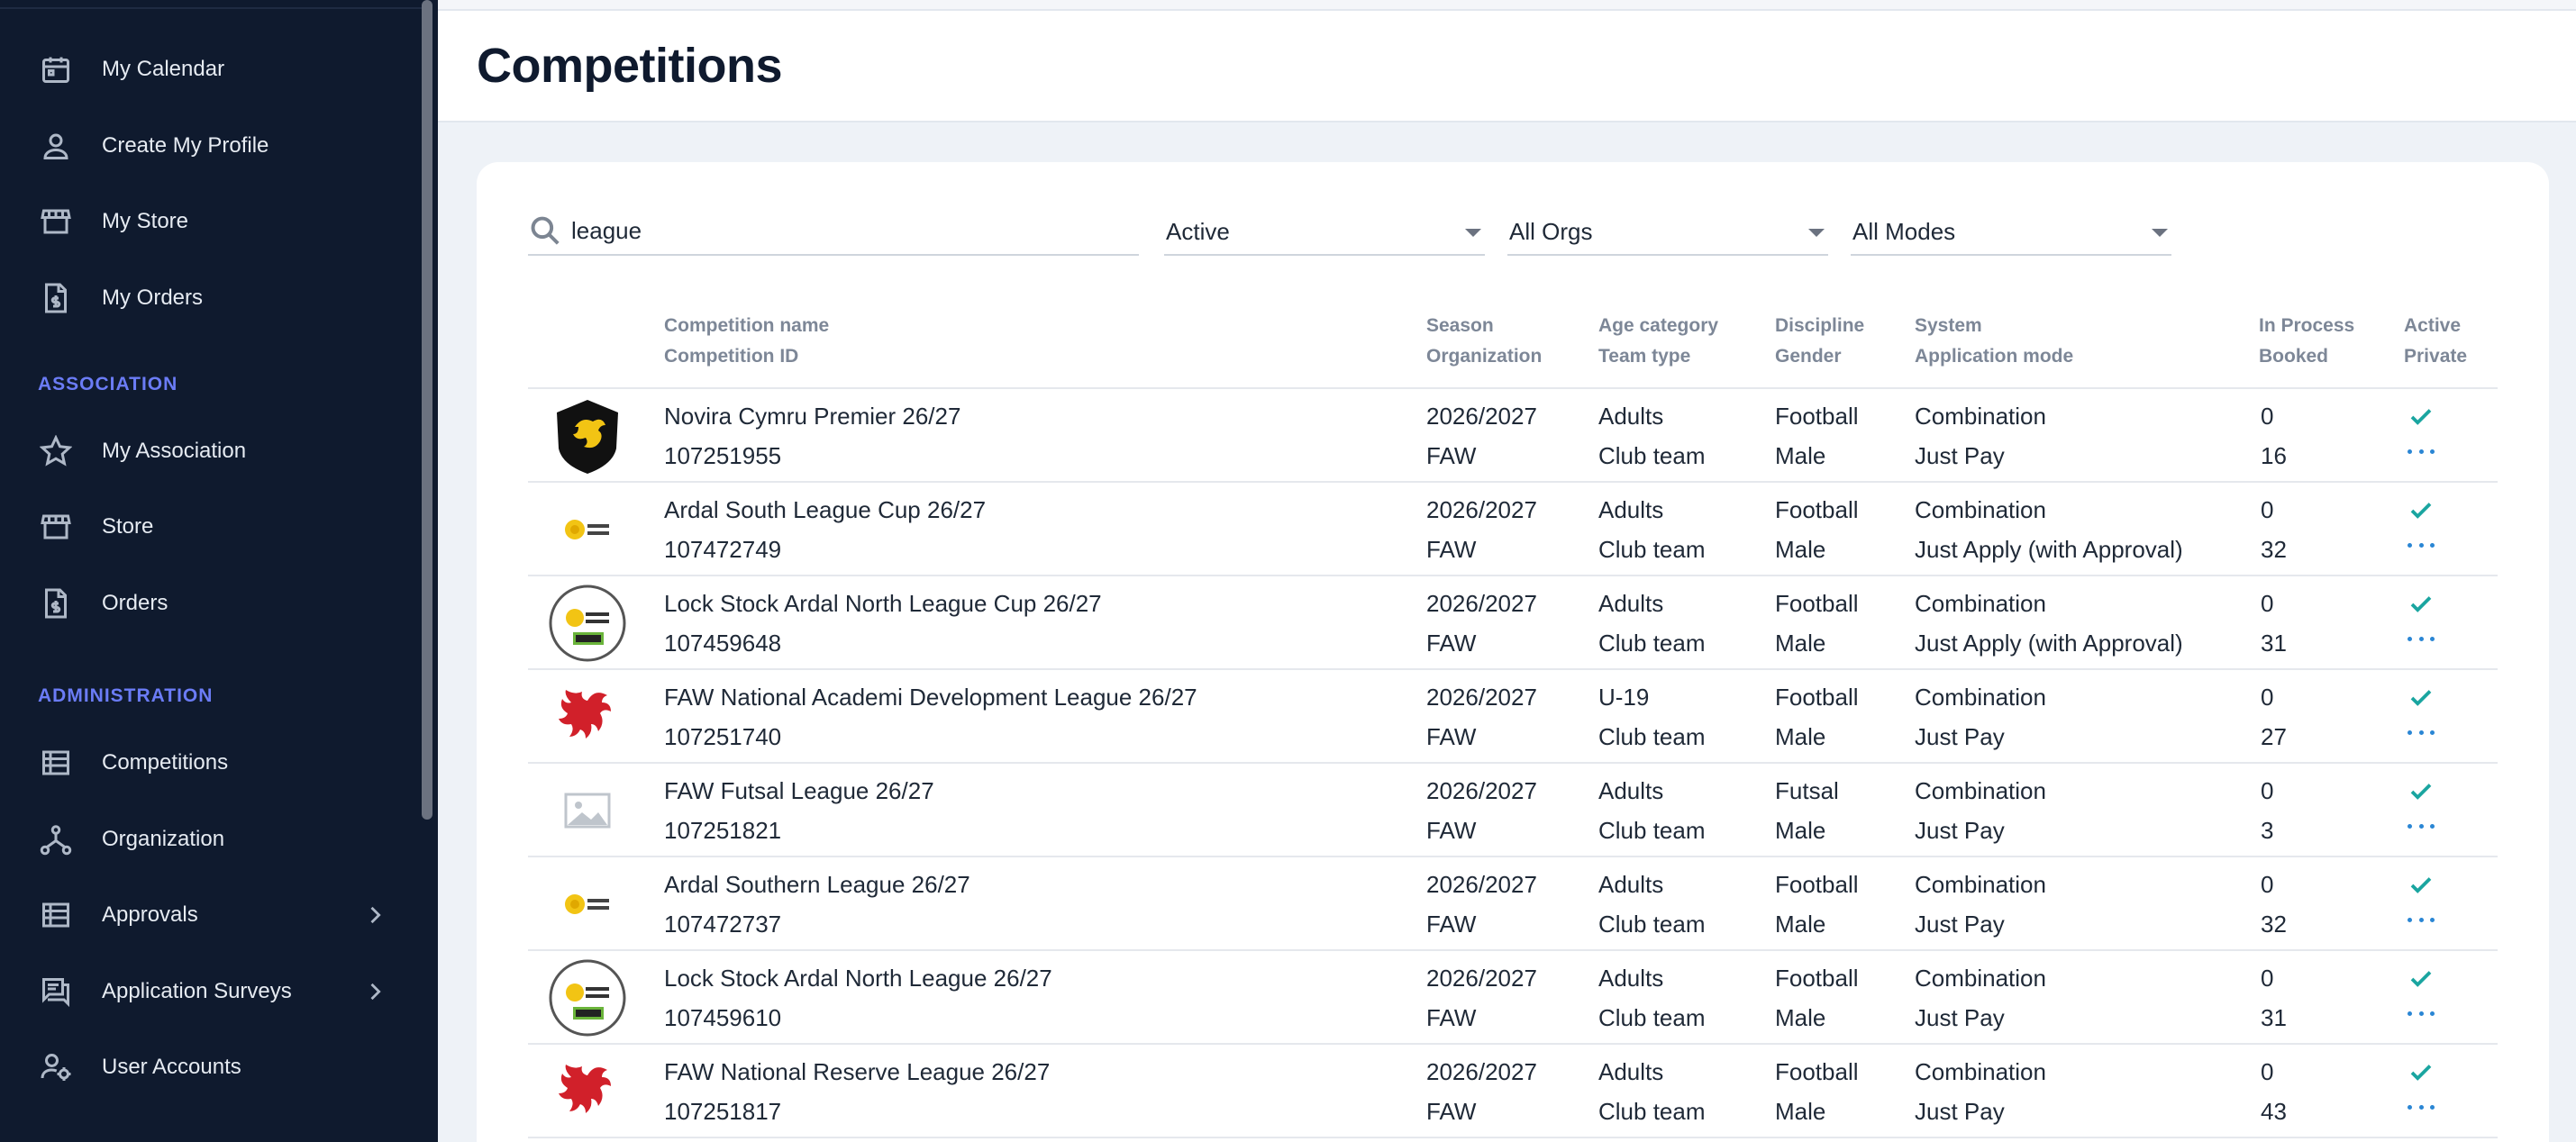  What do you see at coordinates (1473, 233) in the screenshot?
I see `caret-down-icon` at bounding box center [1473, 233].